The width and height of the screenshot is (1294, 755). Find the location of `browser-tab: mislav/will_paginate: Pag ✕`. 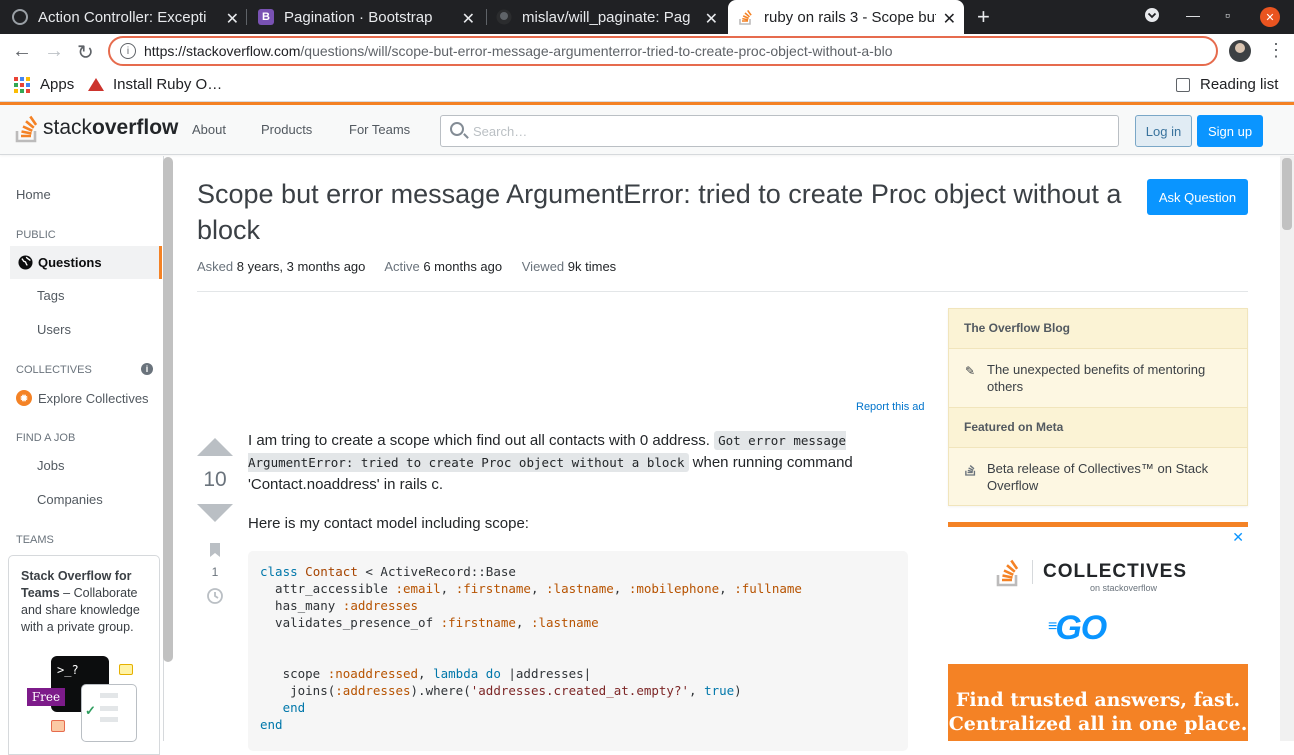

browser-tab: mislav/will_paginate: Pag ✕ is located at coordinates (611, 17).